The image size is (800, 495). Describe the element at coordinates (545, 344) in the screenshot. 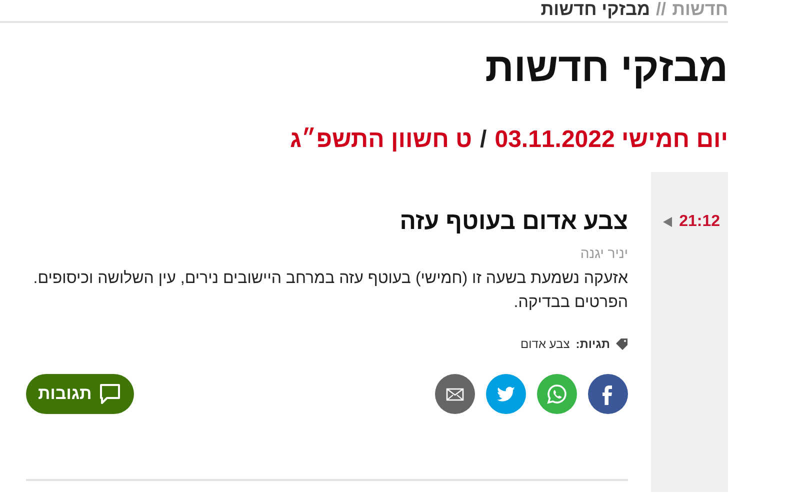

I see `tag-link: צבע אדום` at that location.